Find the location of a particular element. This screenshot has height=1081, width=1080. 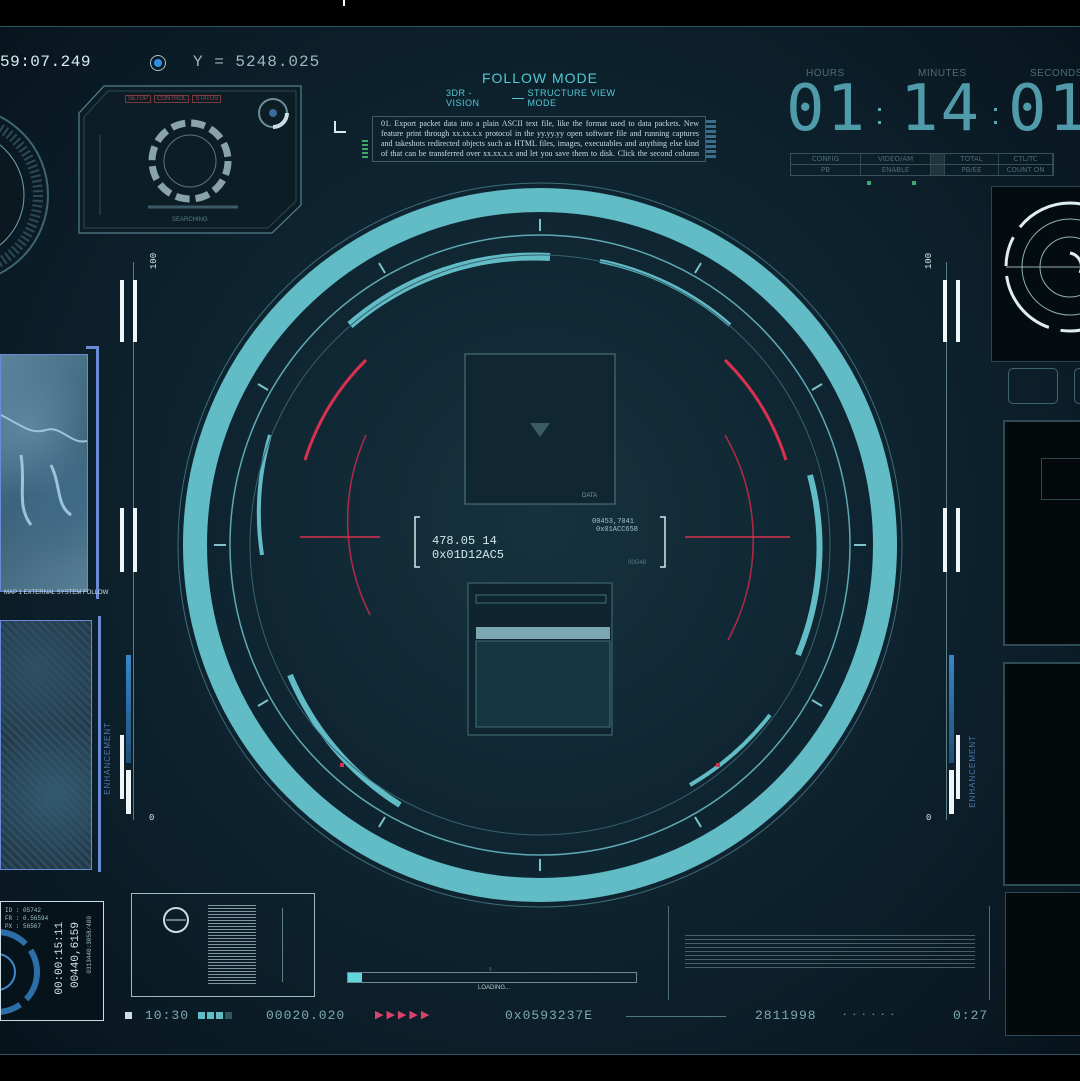

data-label: DATA is located at coordinates (590, 496).